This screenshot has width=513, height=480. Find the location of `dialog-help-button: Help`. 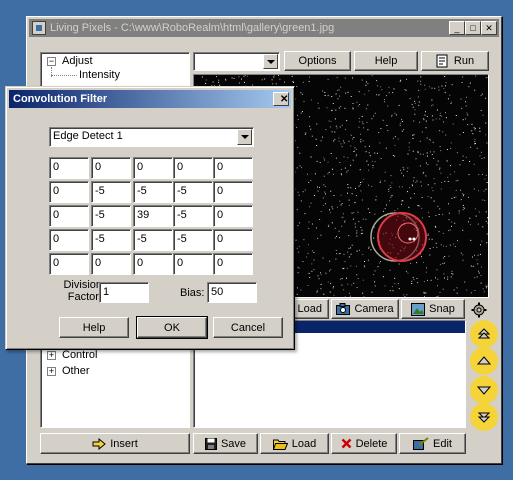

dialog-help-button: Help is located at coordinates (94, 327).